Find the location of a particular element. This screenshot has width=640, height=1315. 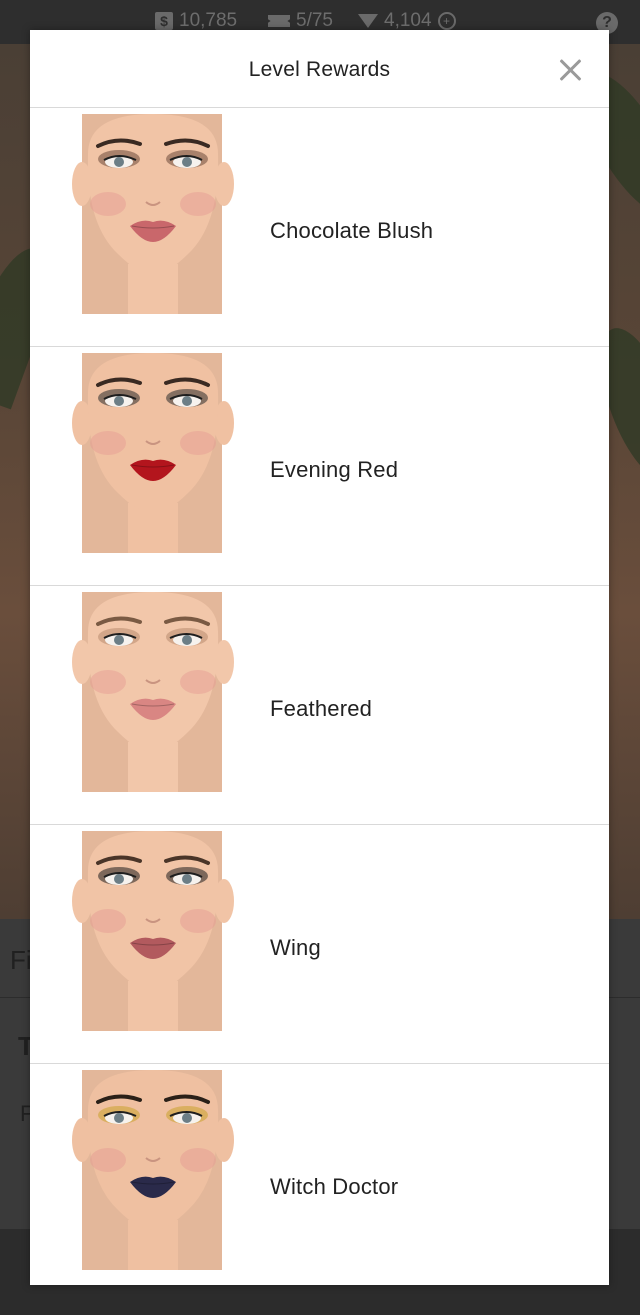

modal-title: Level Rewards is located at coordinates (319, 69).